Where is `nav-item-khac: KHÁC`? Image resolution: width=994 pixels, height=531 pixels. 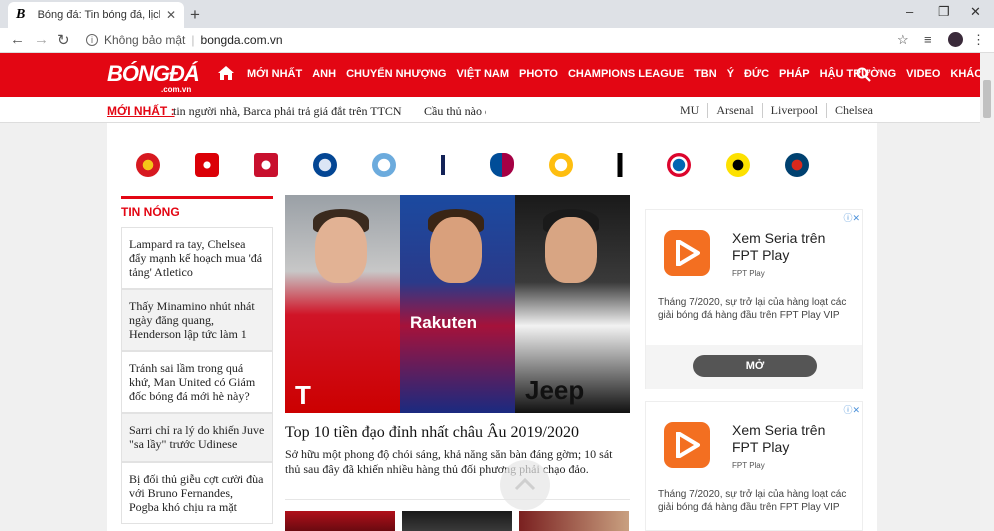
nav-item-khac: KHÁC is located at coordinates (966, 74).